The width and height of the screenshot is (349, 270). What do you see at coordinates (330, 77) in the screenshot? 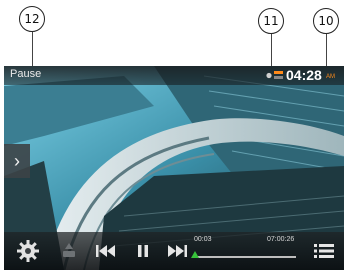
I see `clock-ampm: AM` at bounding box center [330, 77].